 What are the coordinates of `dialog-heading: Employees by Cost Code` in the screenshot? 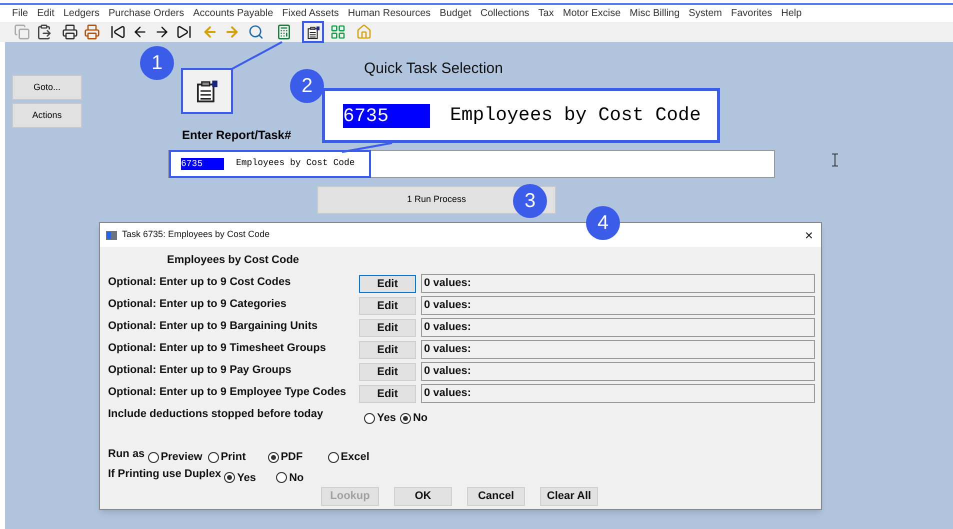 It's located at (233, 260).